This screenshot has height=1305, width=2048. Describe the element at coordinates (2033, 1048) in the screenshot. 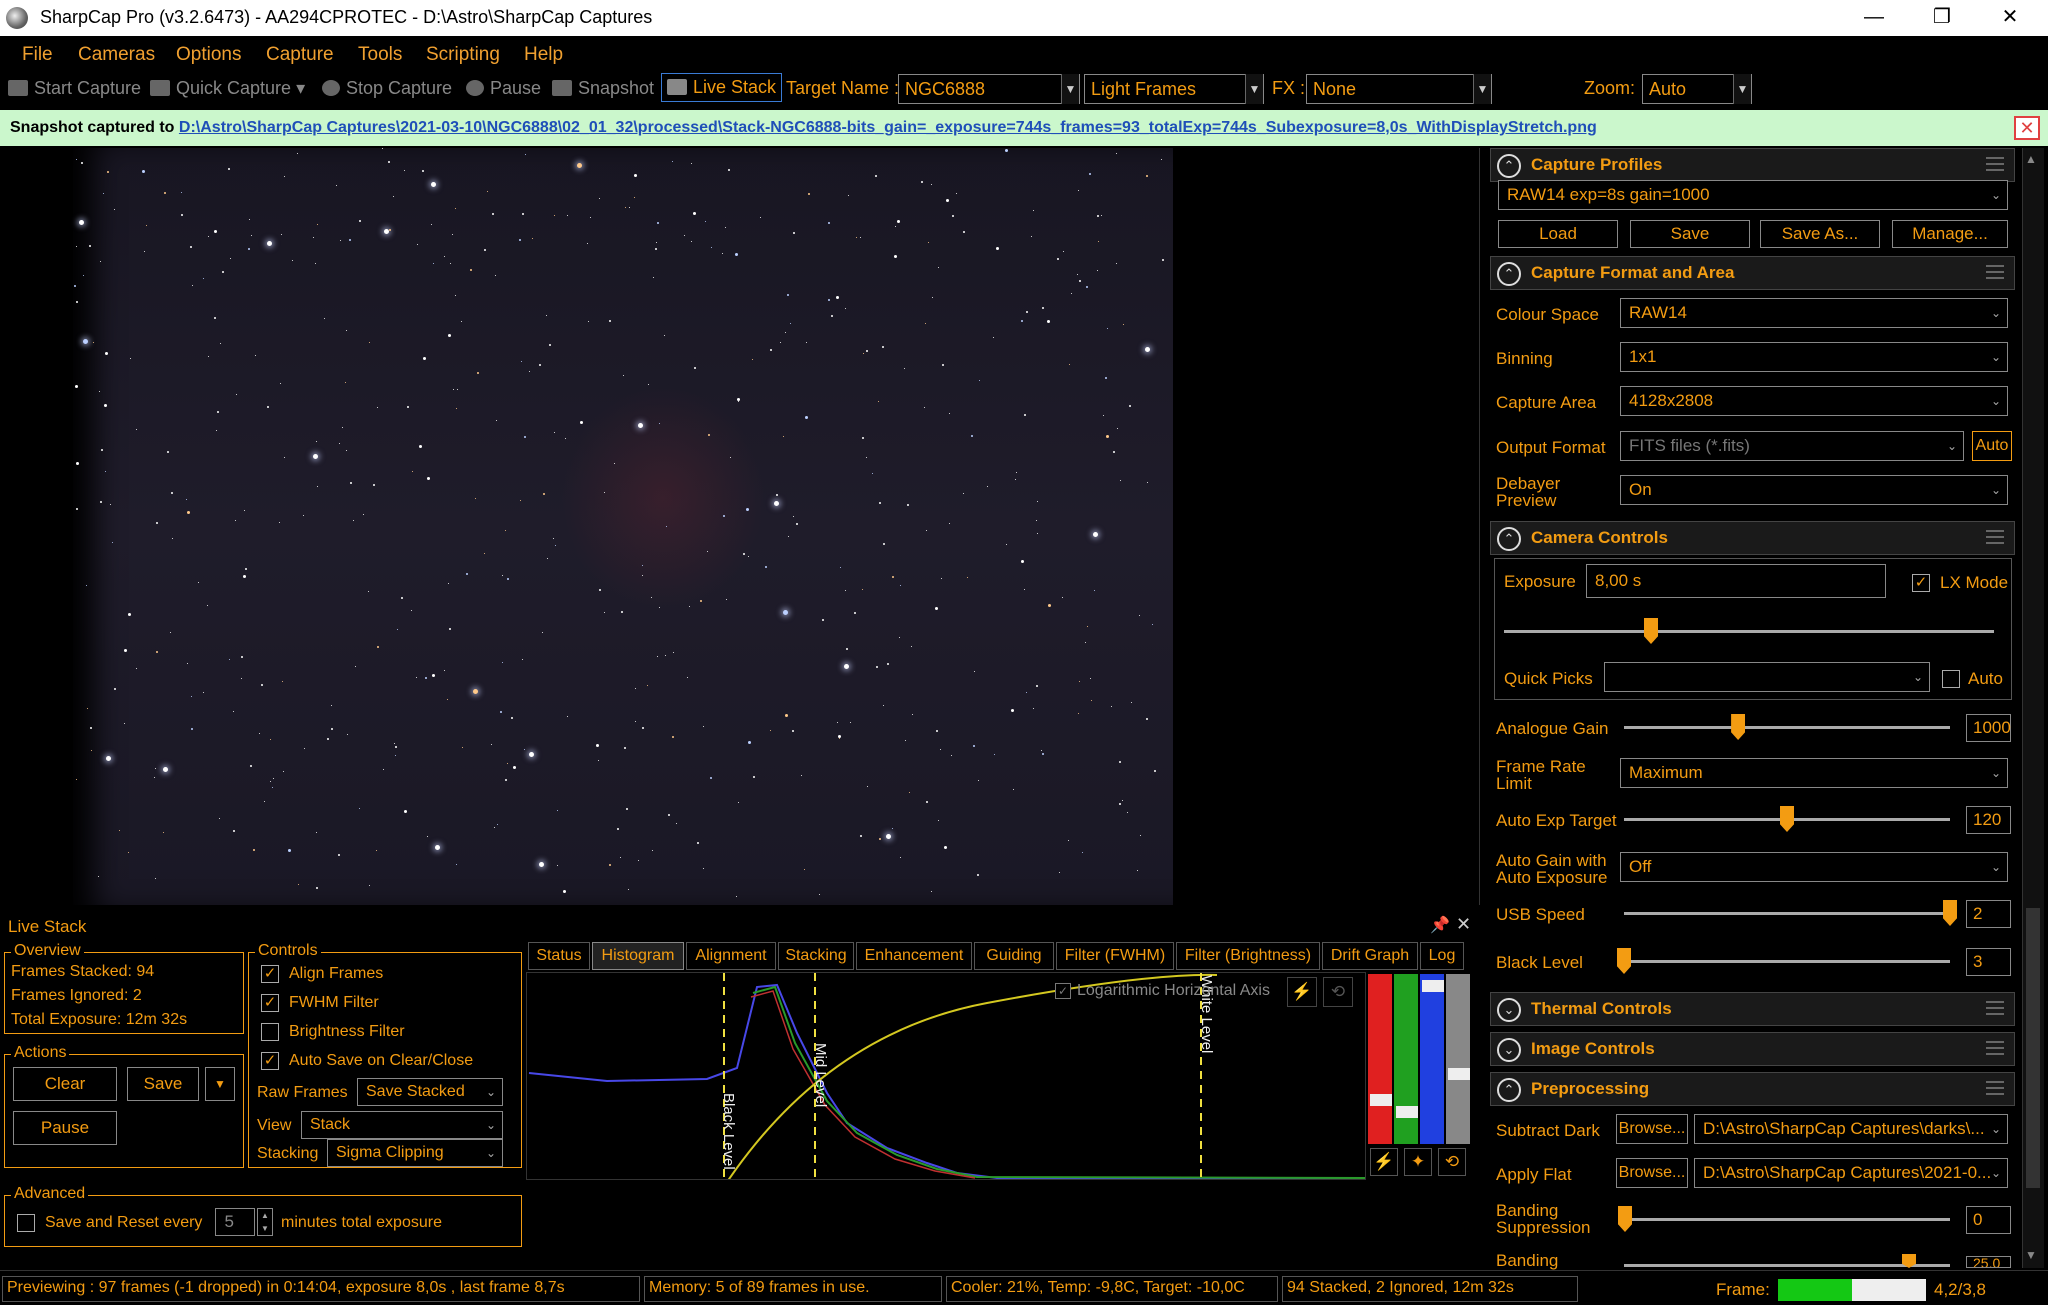

I see `scrollbar-thumb` at that location.